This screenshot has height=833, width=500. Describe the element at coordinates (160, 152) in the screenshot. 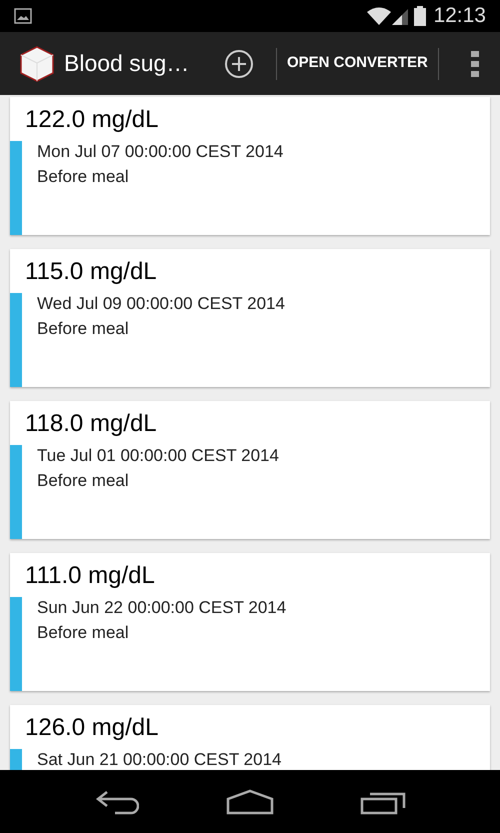

I see `reading-date: Mon Jul 07 00:00:00 CEST 2014` at that location.